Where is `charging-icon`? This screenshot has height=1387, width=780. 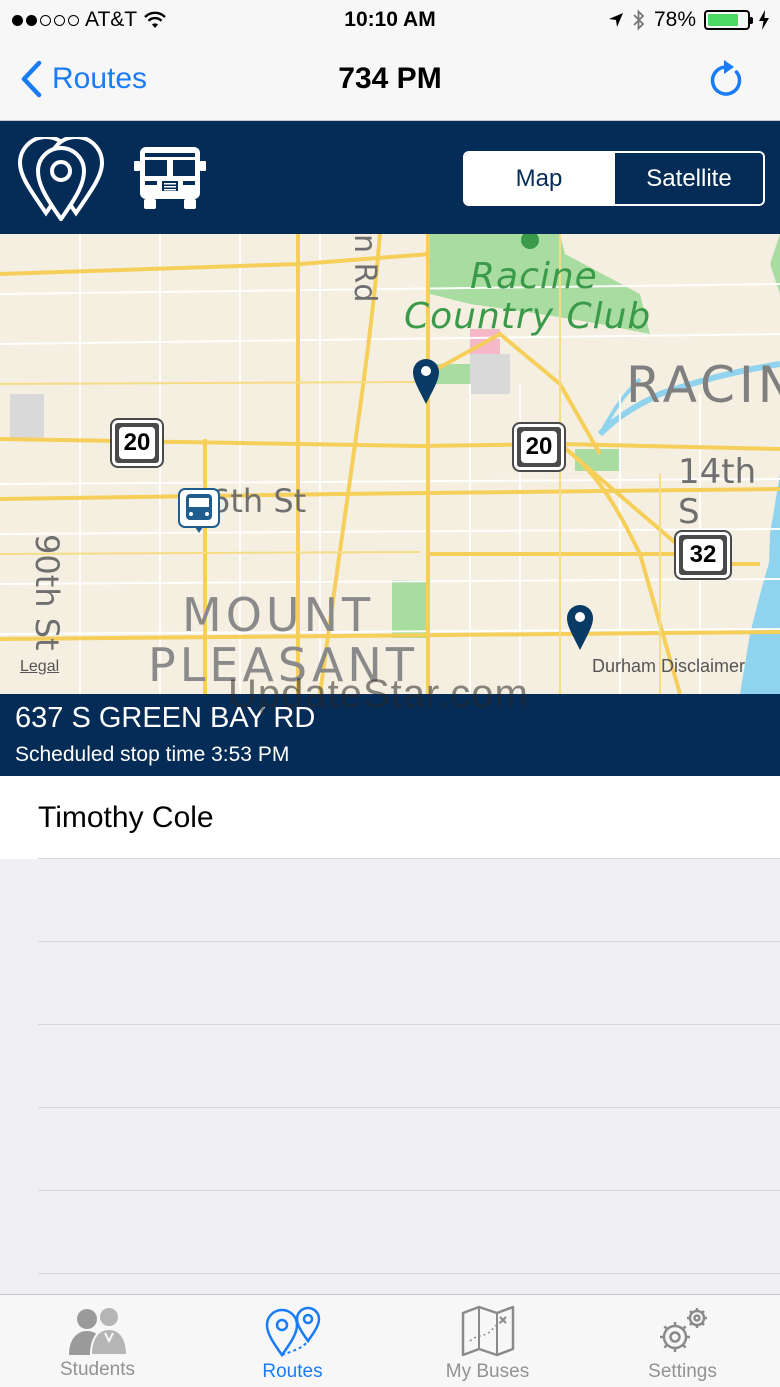 charging-icon is located at coordinates (764, 20).